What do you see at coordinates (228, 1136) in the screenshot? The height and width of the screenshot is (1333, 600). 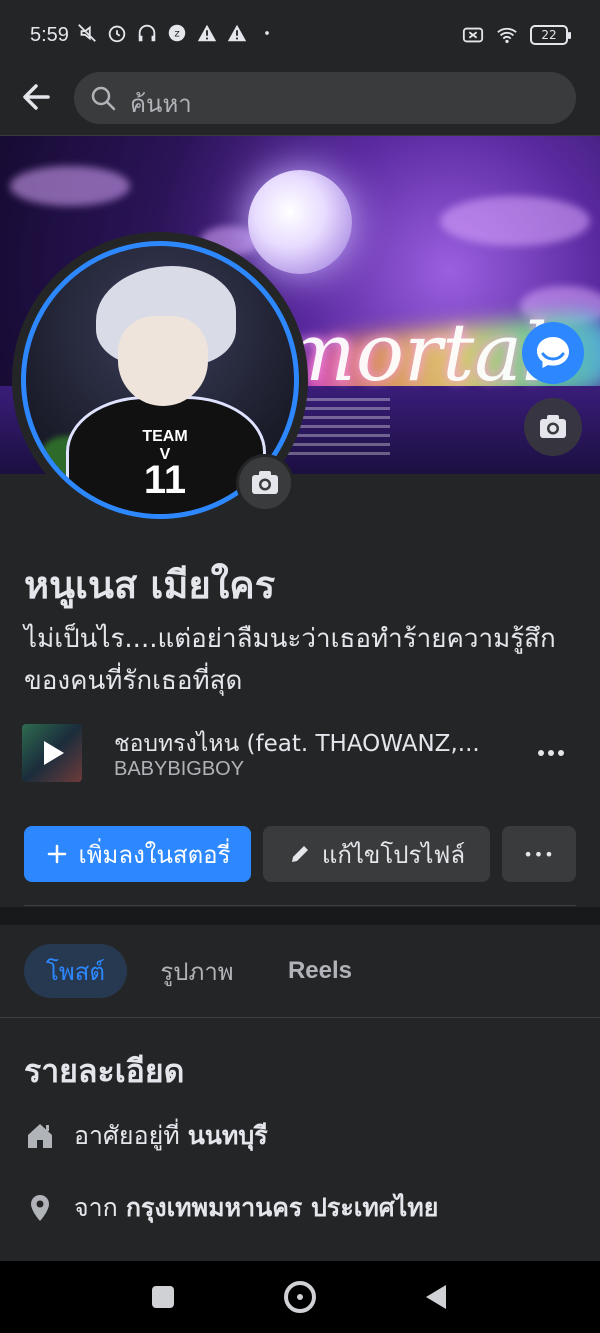 I see `lives-in-value: นนทบุรี` at bounding box center [228, 1136].